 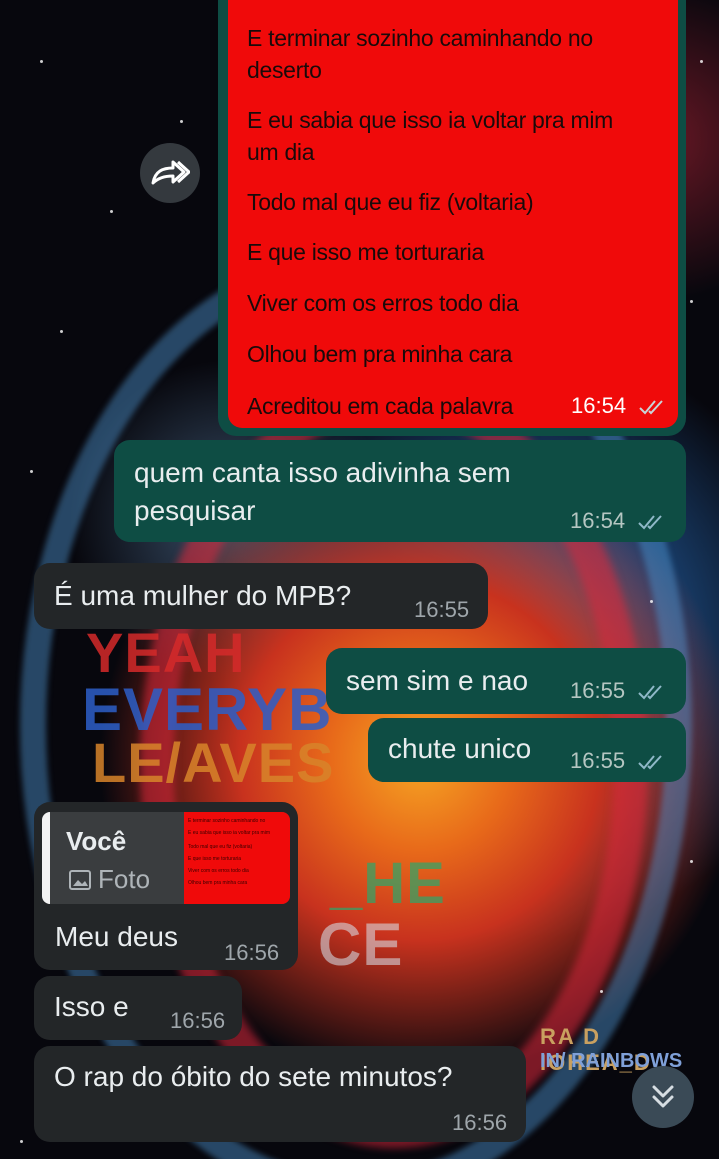 I want to click on lyric-line: Todo mal que eu fiz (voltaria), so click(x=390, y=202).